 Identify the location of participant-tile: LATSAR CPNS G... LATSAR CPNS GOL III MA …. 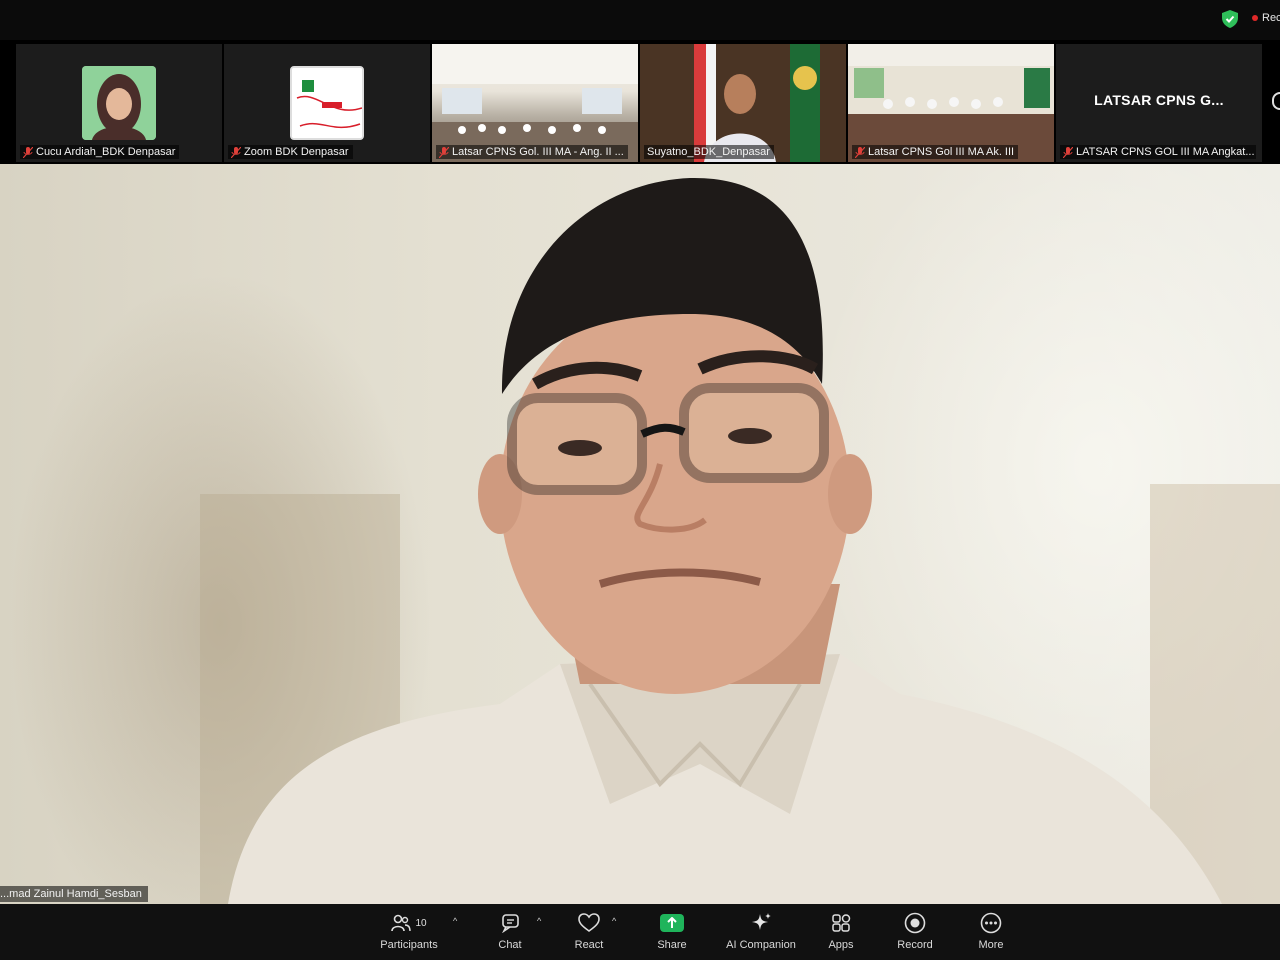
(1159, 103).